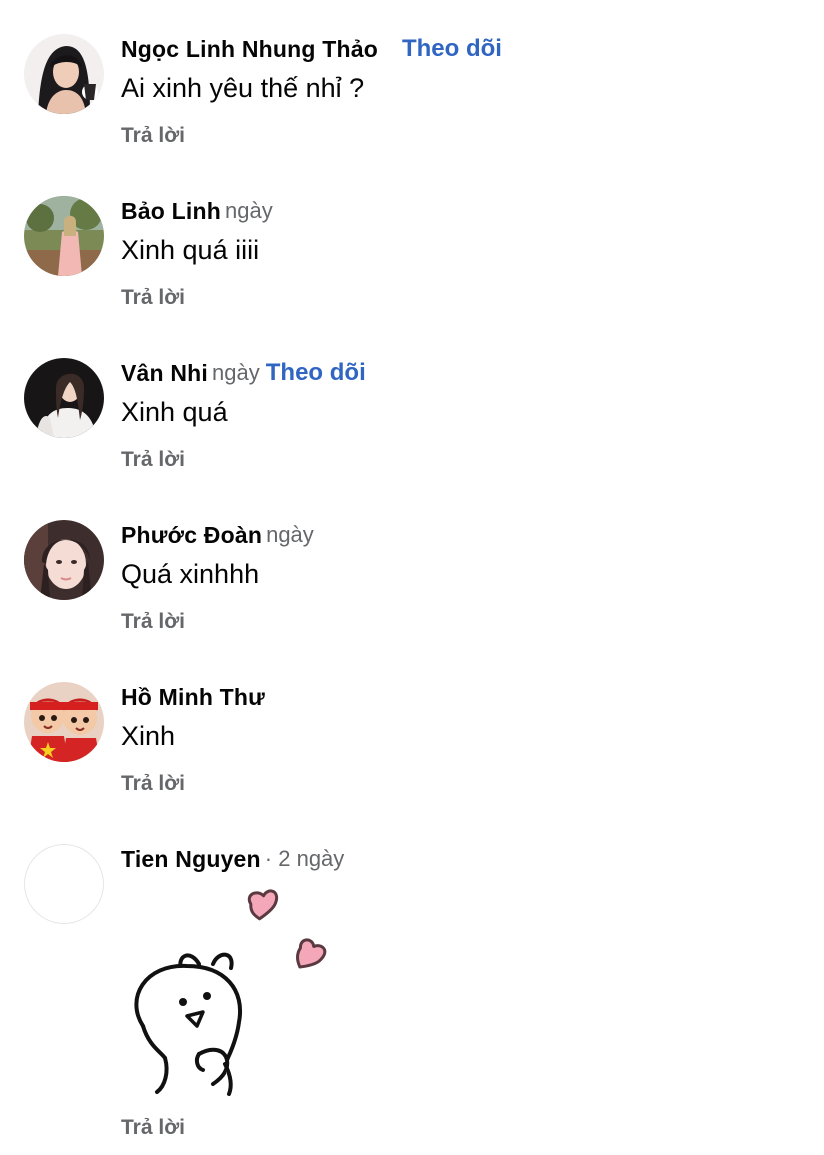 The width and height of the screenshot is (824, 1155). Describe the element at coordinates (164, 373) in the screenshot. I see `author-name: Vân Nhi` at that location.